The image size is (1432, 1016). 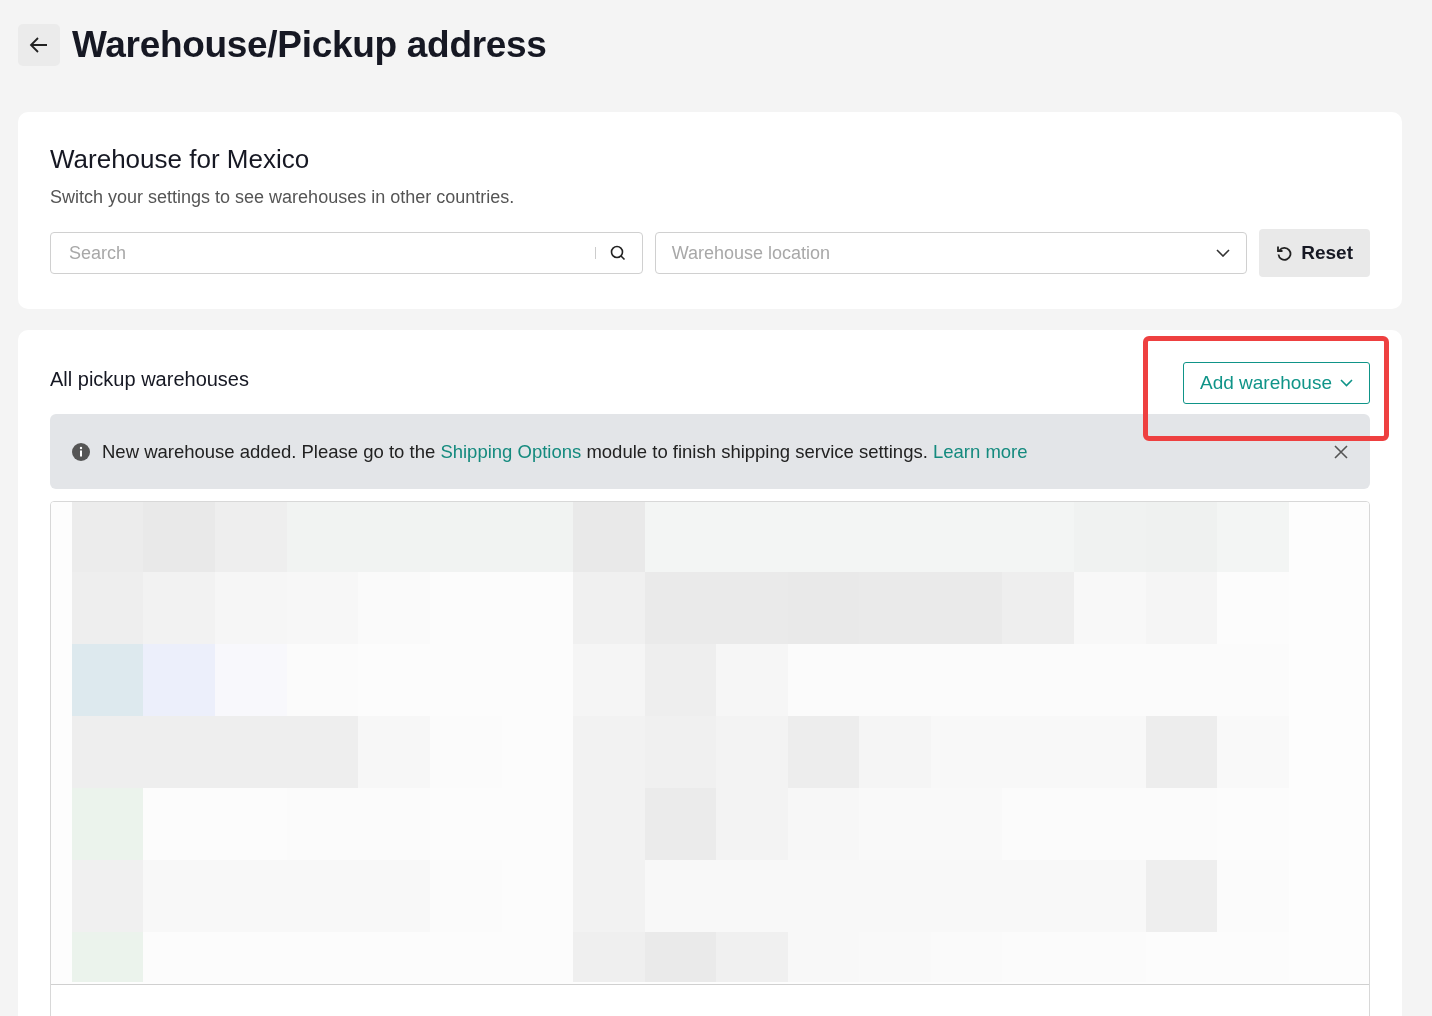 I want to click on shipping-options-link: Shipping Options, so click(x=511, y=451).